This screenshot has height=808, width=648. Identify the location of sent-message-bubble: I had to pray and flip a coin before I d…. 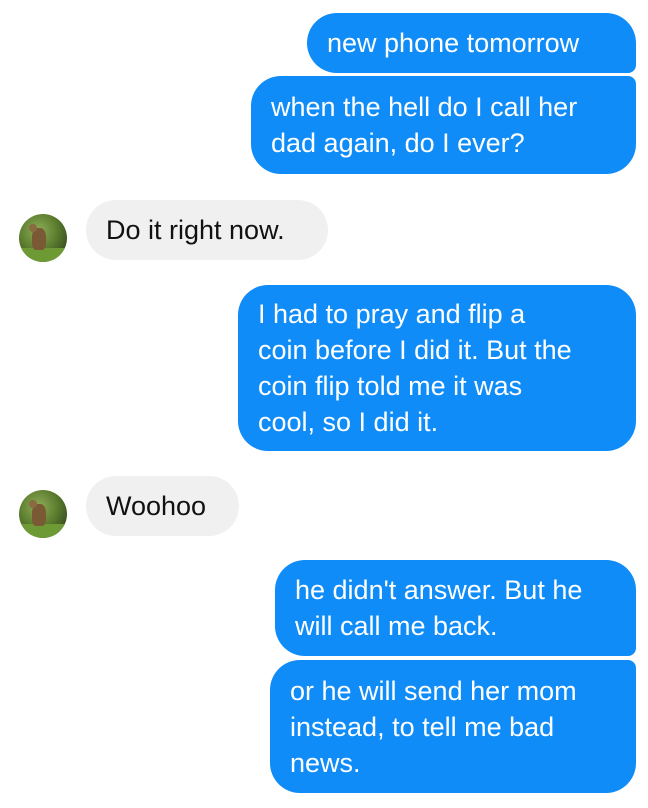
(437, 368).